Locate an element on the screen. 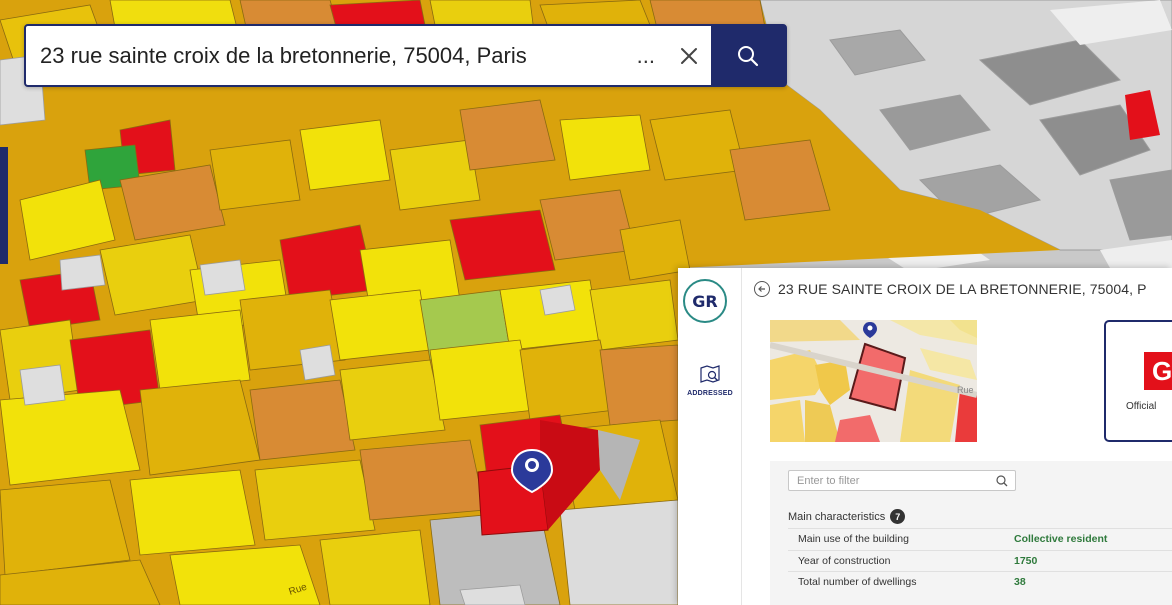 Image resolution: width=1172 pixels, height=605 pixels. building-minimap: Rue is located at coordinates (873, 381).